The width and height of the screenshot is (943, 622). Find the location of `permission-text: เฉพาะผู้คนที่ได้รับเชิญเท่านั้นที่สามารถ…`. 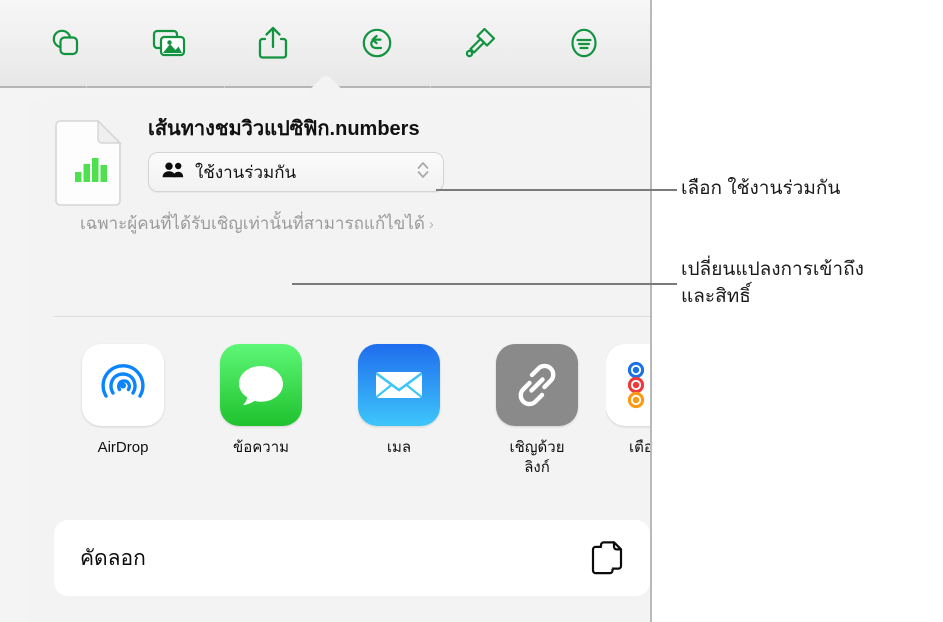

permission-text: เฉพาะผู้คนที่ได้รับเชิญเท่านั้นที่สามารถ… is located at coordinates (252, 223).